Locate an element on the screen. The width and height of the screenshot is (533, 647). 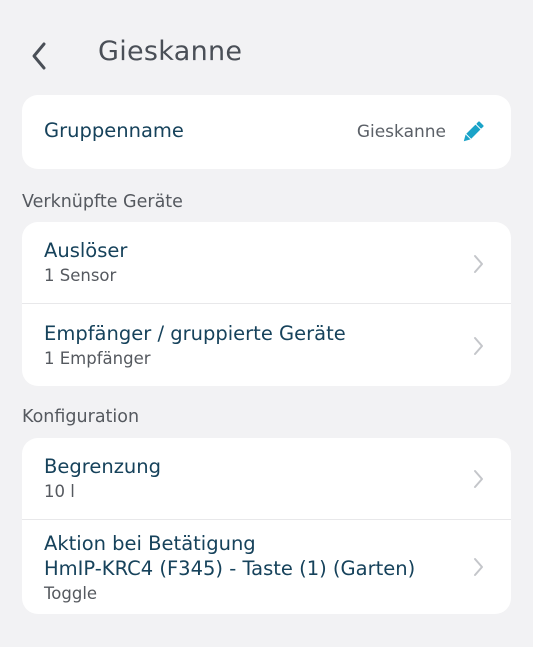
action-title: Aktion bei Betätigung is located at coordinates (150, 543).